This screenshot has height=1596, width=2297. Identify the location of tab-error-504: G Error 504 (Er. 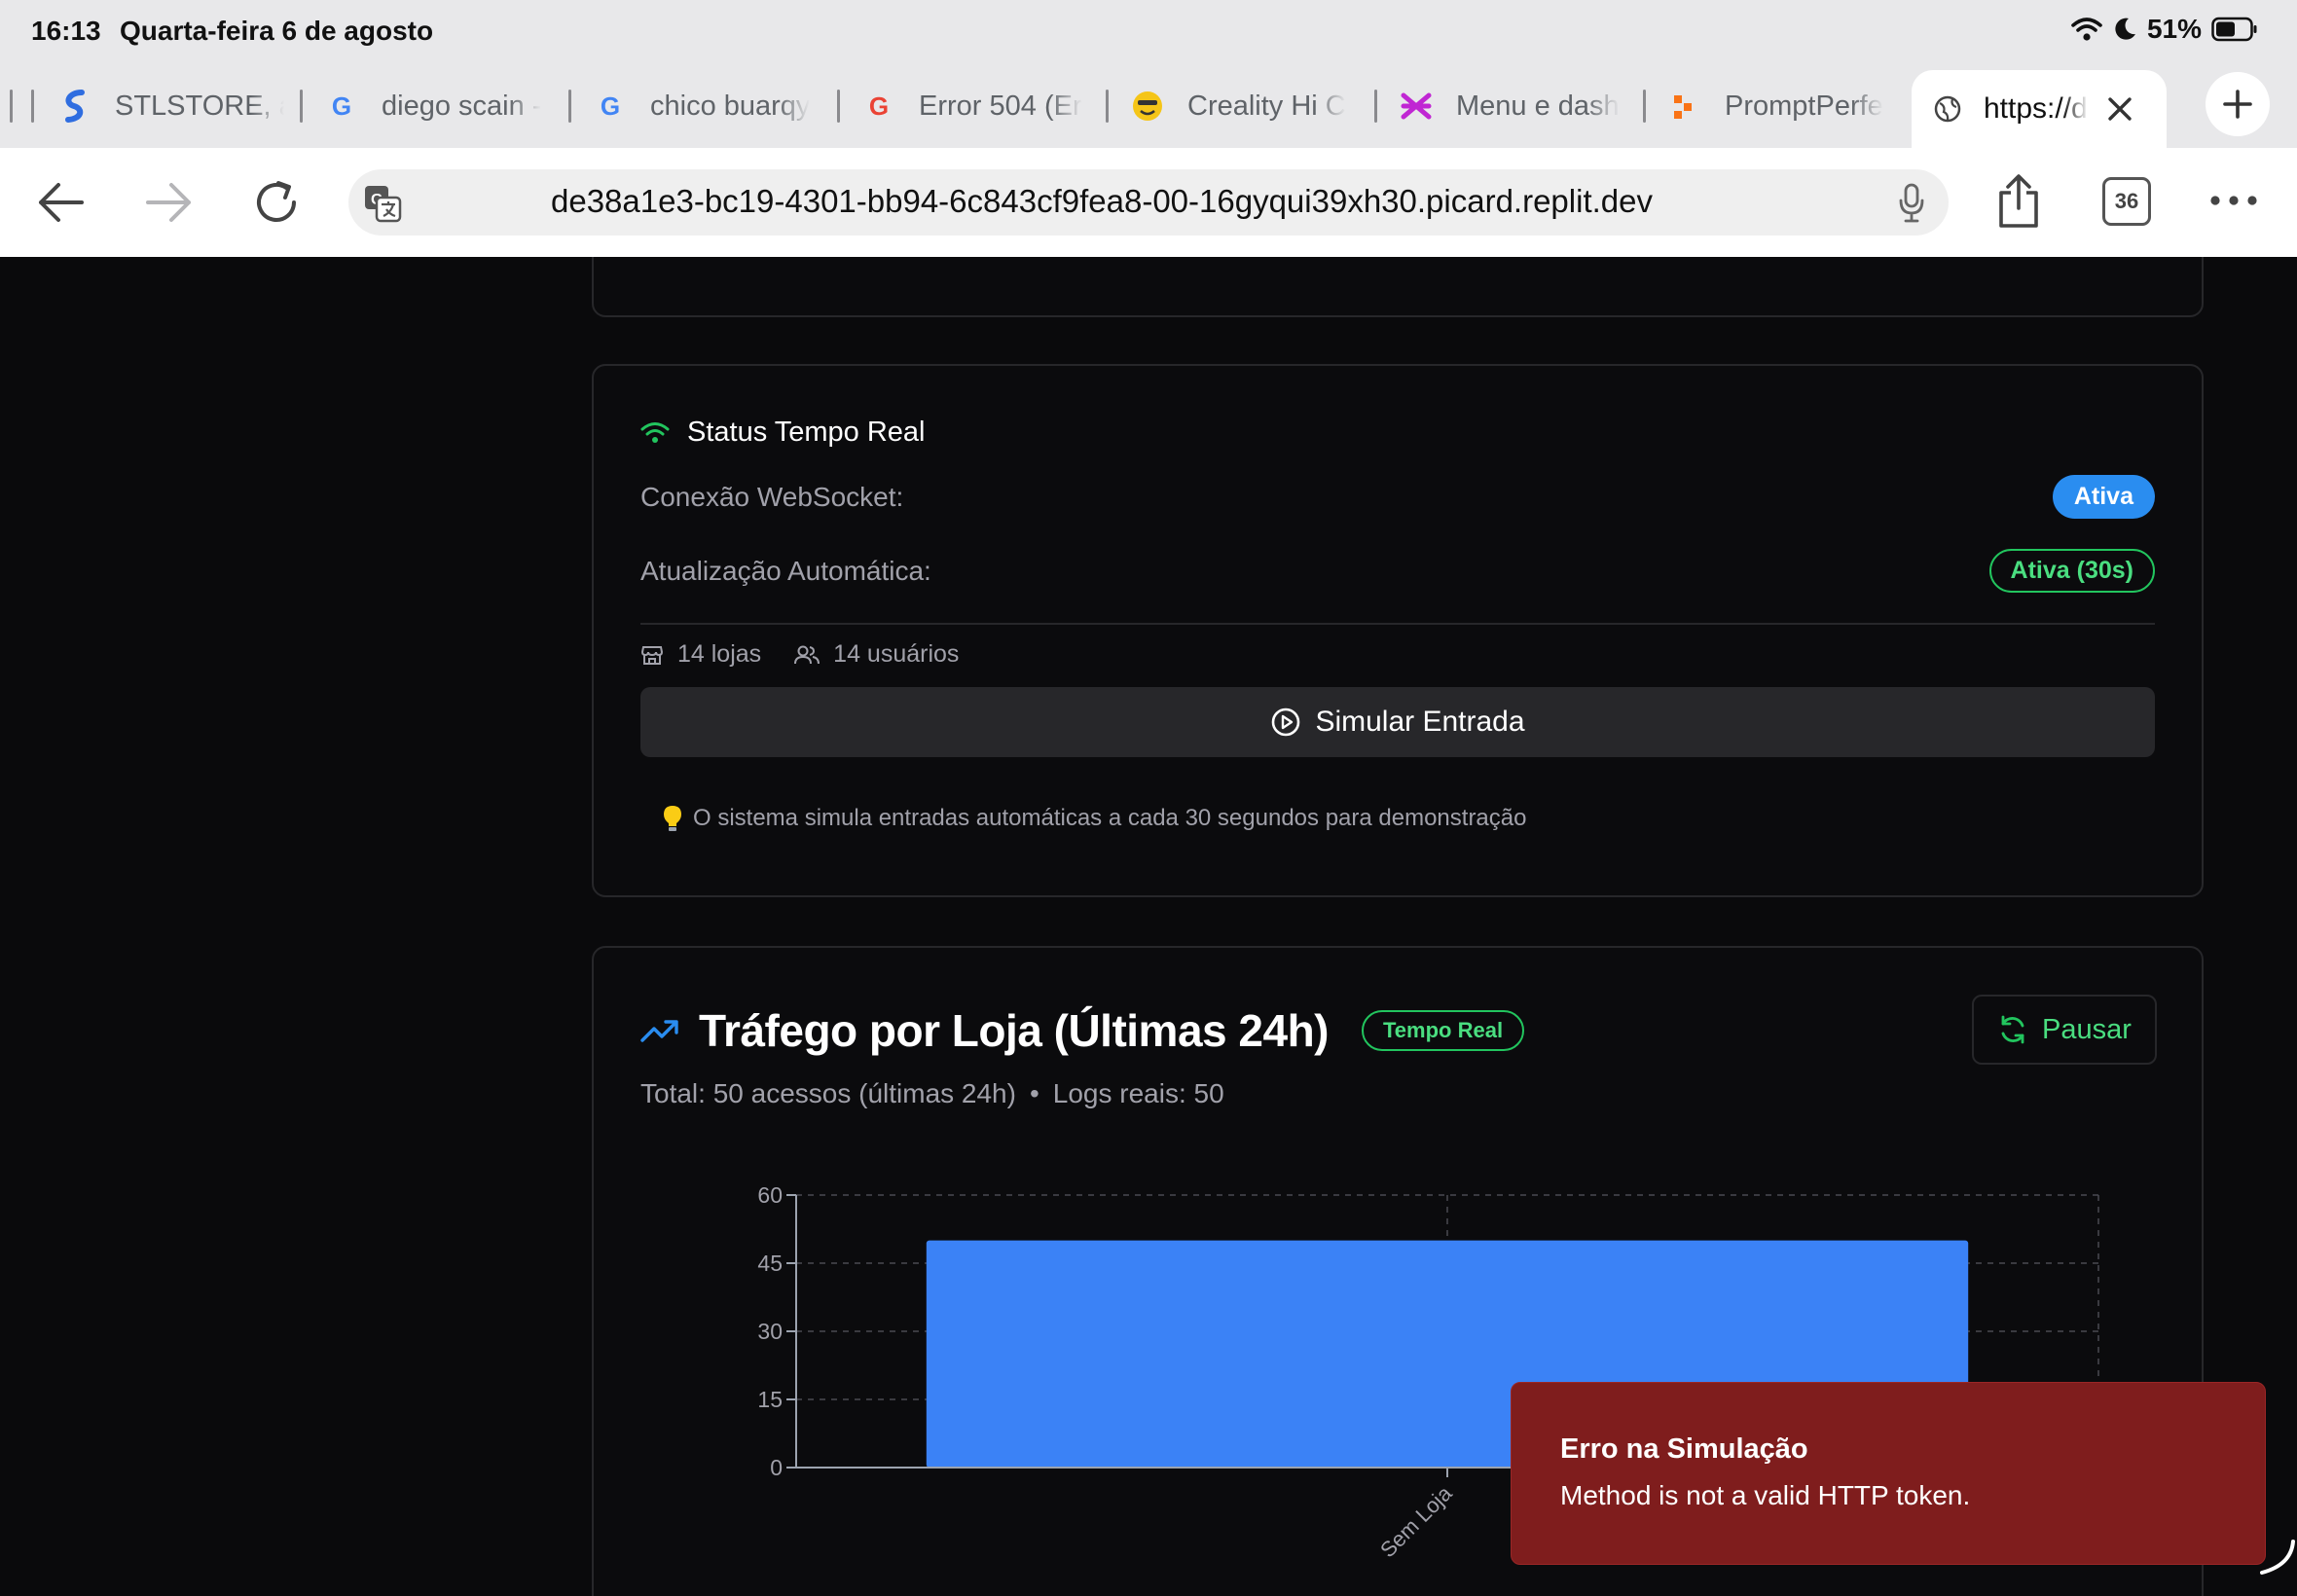
(975, 106).